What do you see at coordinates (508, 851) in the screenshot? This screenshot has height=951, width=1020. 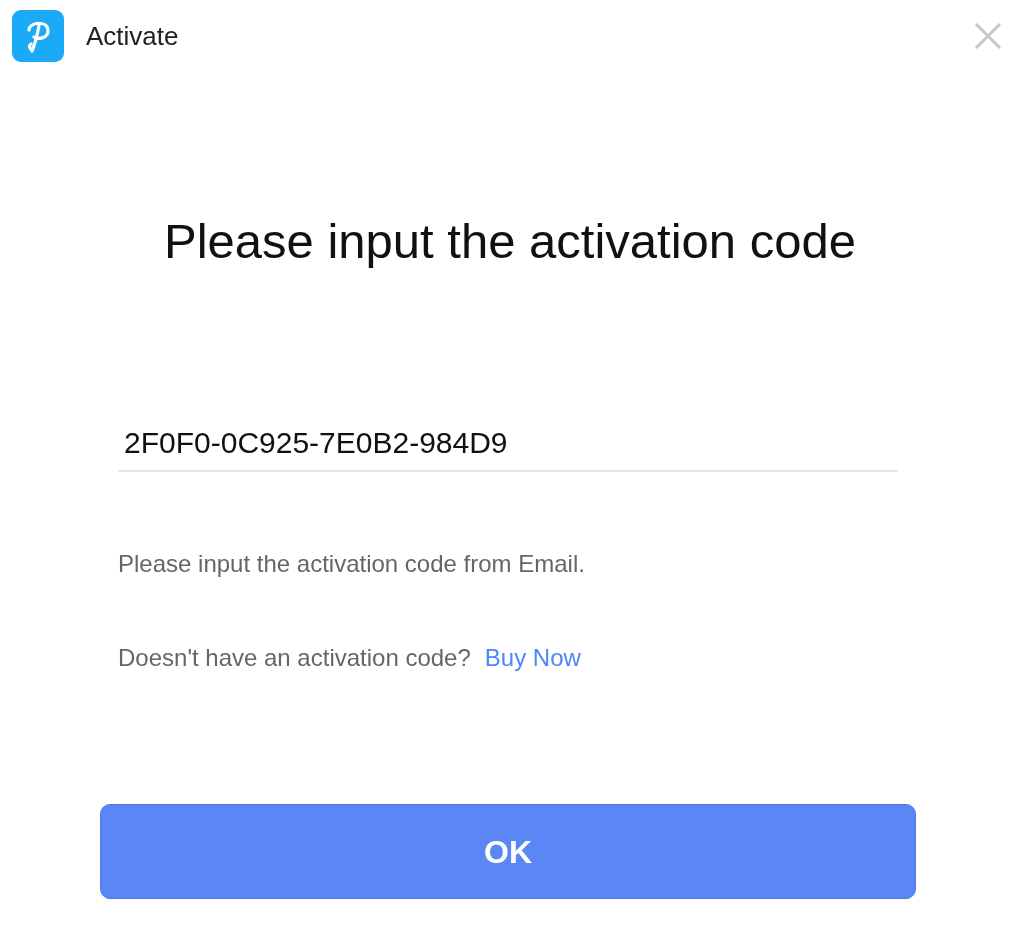 I see `ok-button: OK` at bounding box center [508, 851].